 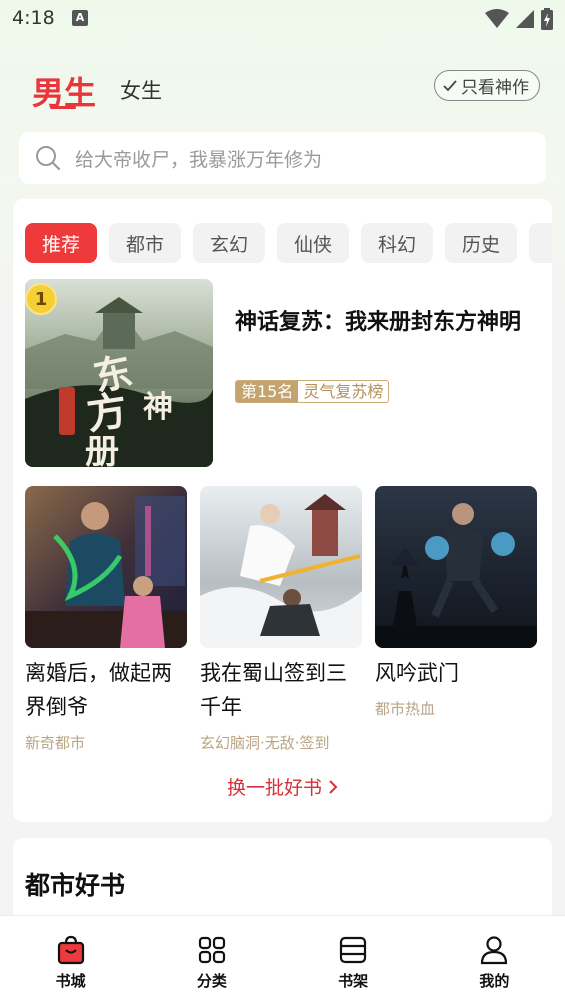 What do you see at coordinates (33, 18) in the screenshot?
I see `status-time: 4:18` at bounding box center [33, 18].